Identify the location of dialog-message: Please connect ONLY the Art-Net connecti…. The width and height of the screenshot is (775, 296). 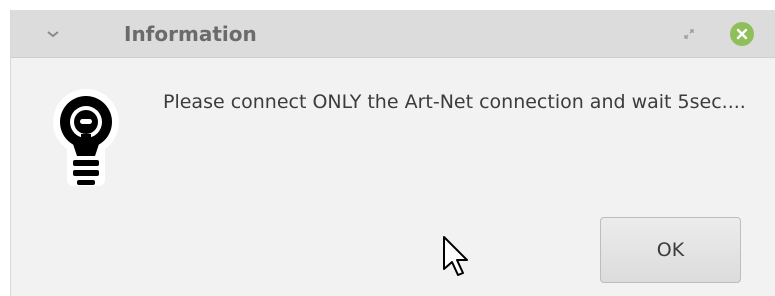
(454, 102).